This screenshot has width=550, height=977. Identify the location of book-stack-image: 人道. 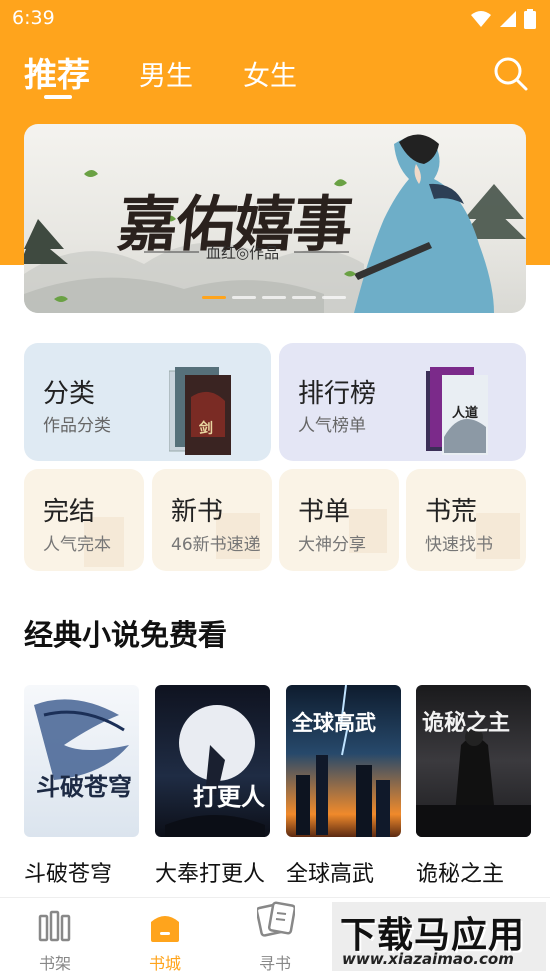
(457, 411).